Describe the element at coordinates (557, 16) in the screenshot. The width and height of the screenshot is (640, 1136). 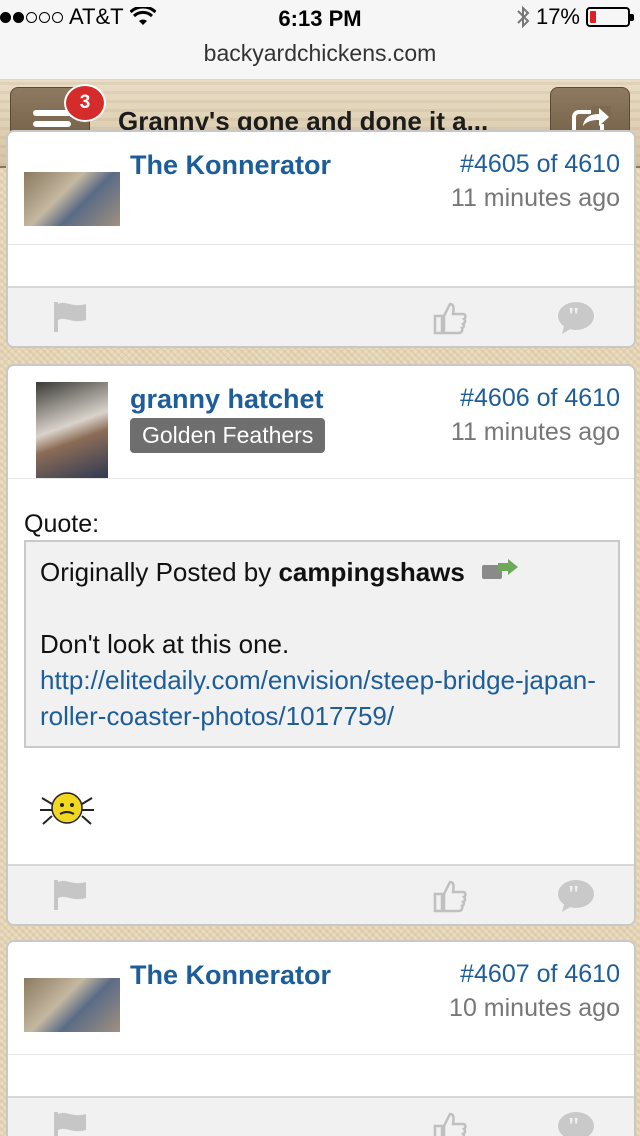
I see `battery-percent: 17%` at that location.